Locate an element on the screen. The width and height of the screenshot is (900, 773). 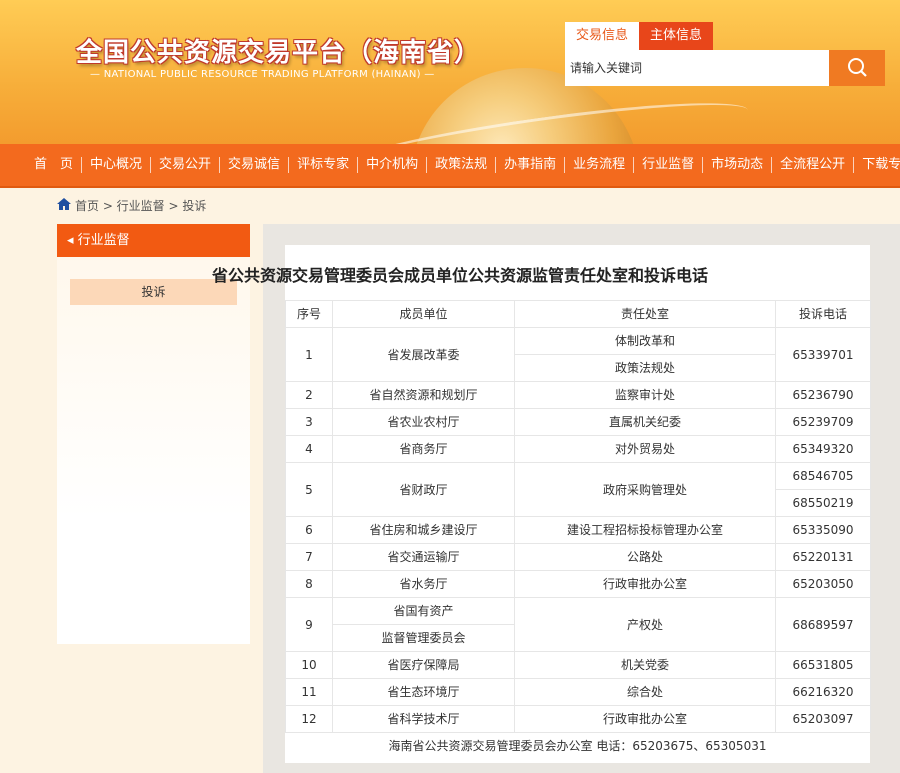
search-tab-subject-info: 主体信息 is located at coordinates (676, 36).